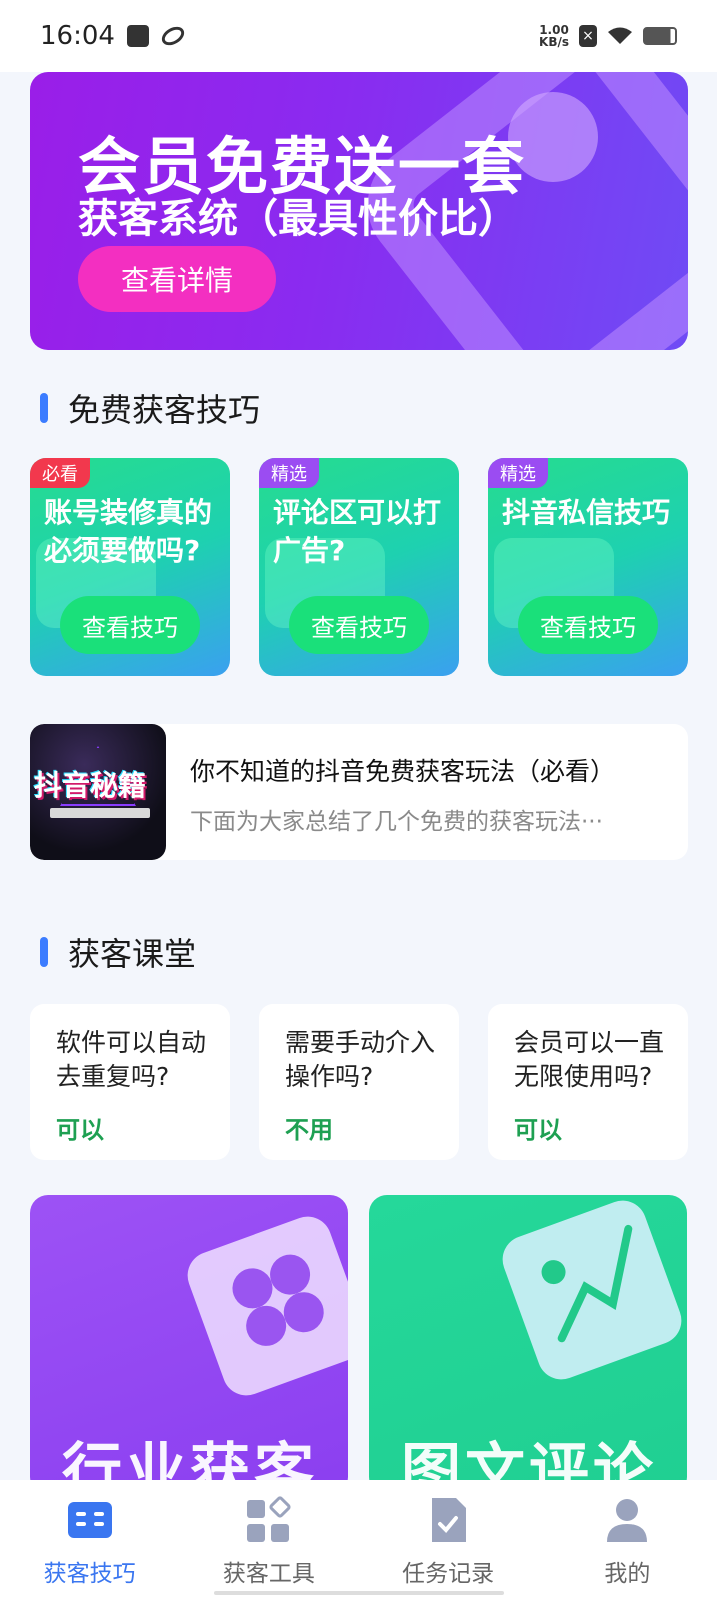  Describe the element at coordinates (89, 1574) in the screenshot. I see `tab-label: 获客技巧` at that location.